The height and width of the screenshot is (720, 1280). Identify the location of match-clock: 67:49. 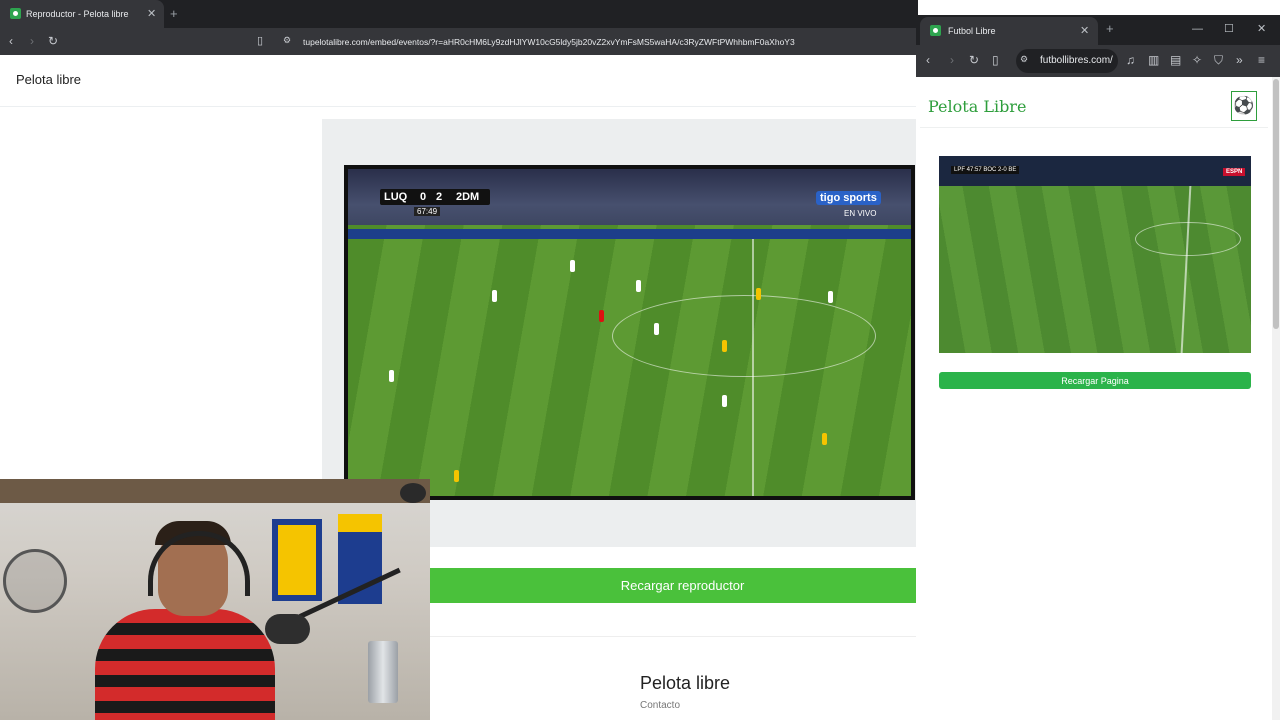
(427, 211).